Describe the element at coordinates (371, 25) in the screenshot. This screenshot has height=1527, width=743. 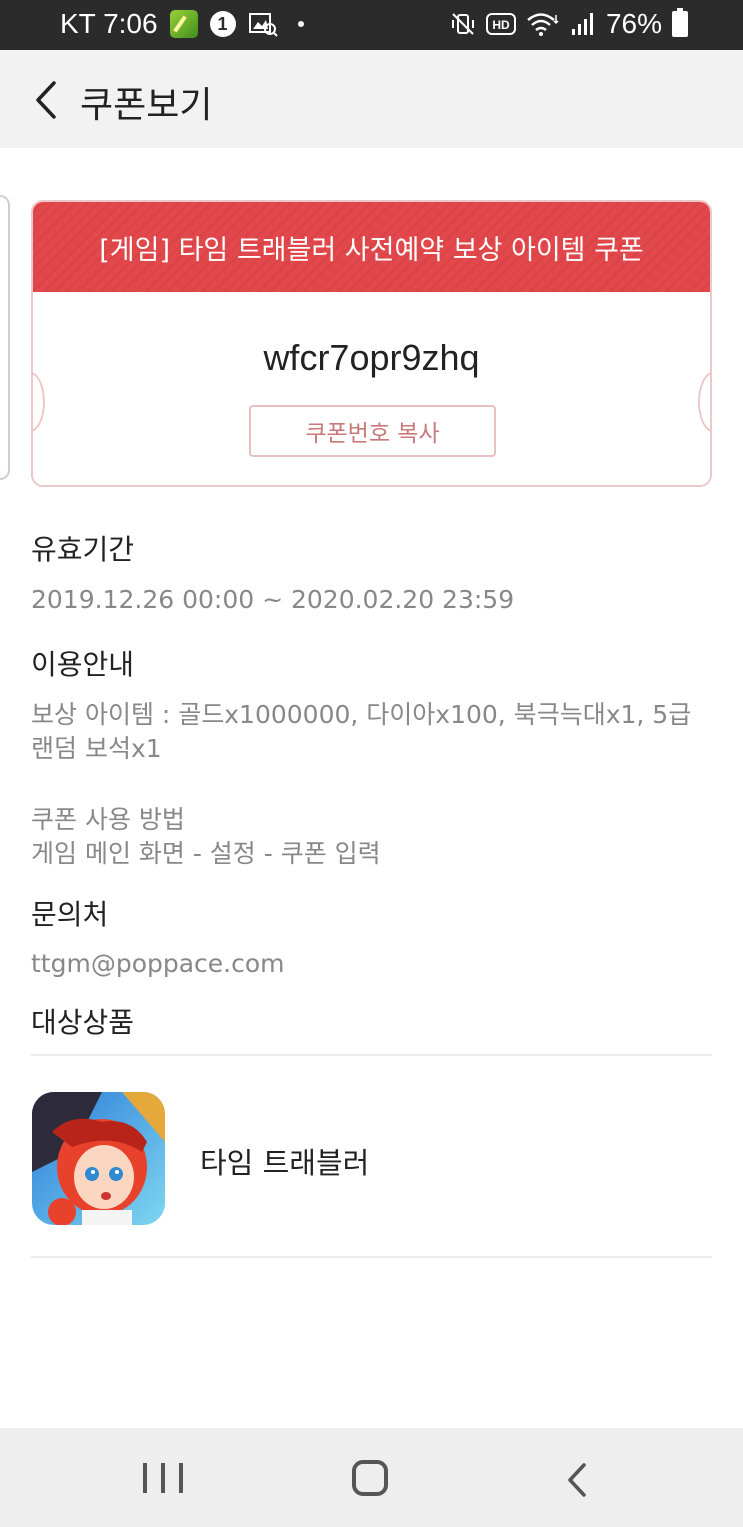
I see `status-bar: KT 7:06 1 HD 76%` at that location.